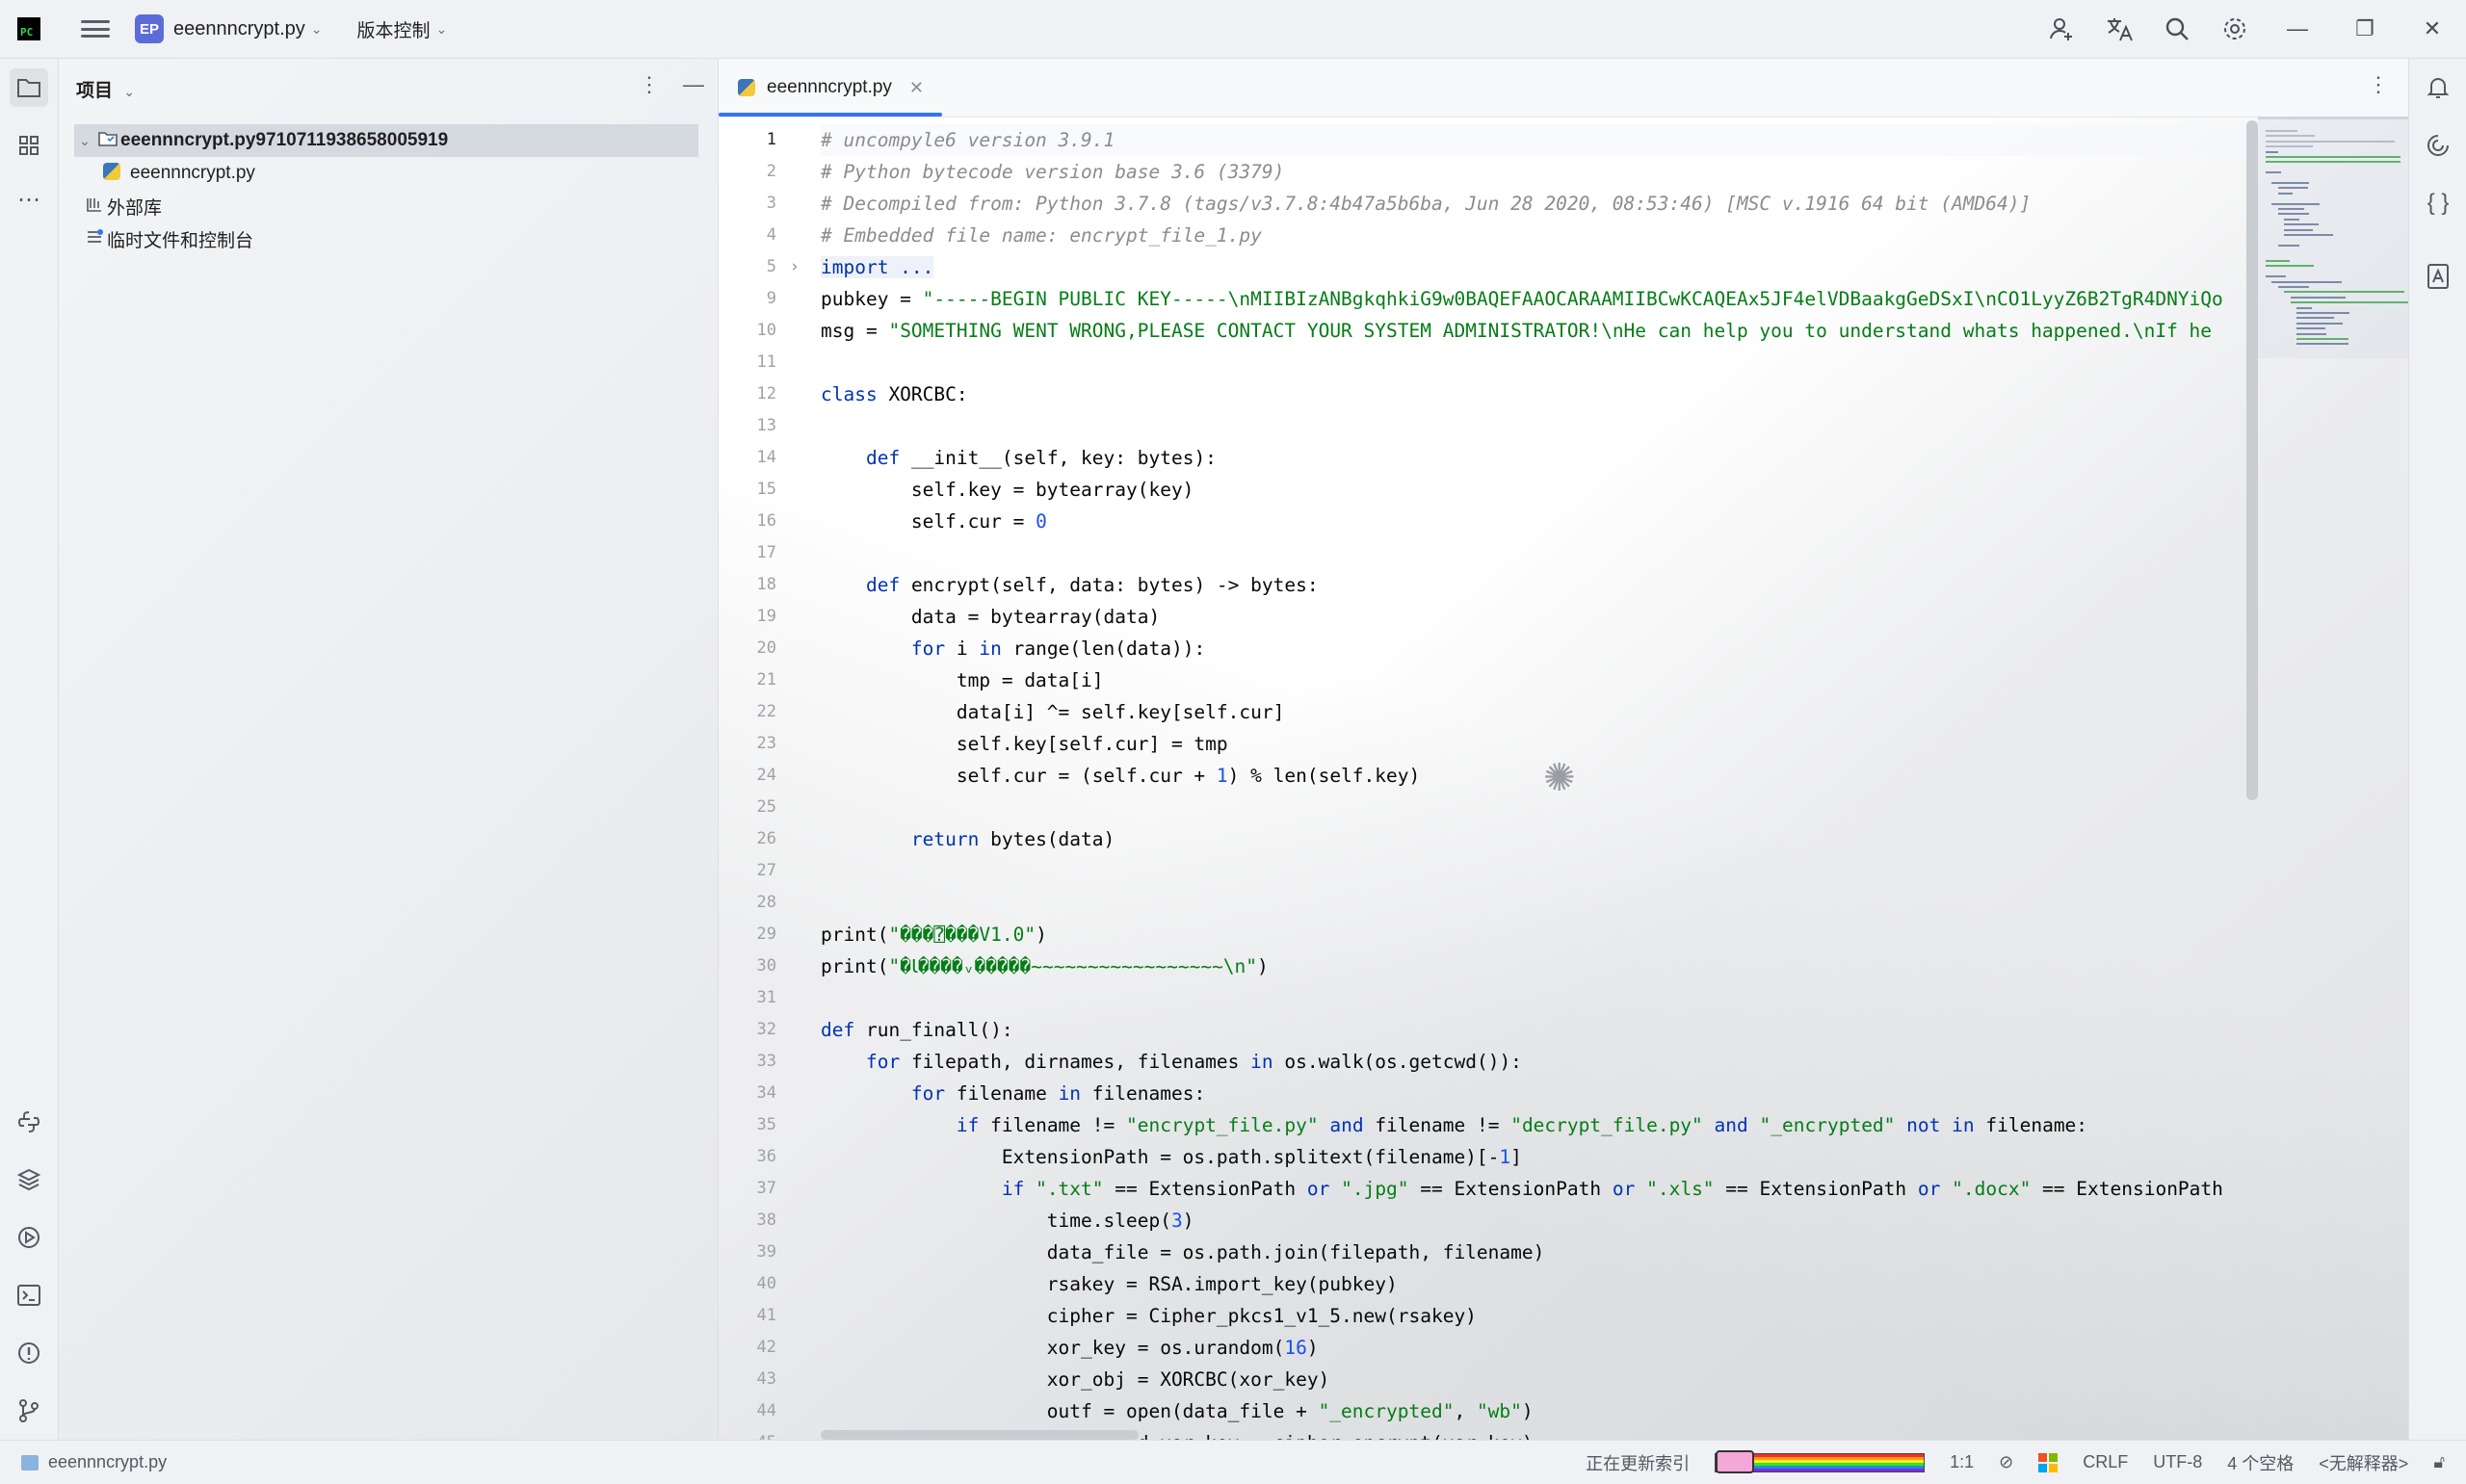  Describe the element at coordinates (894, 394) in the screenshot. I see `code-line: class XORCBC:` at that location.